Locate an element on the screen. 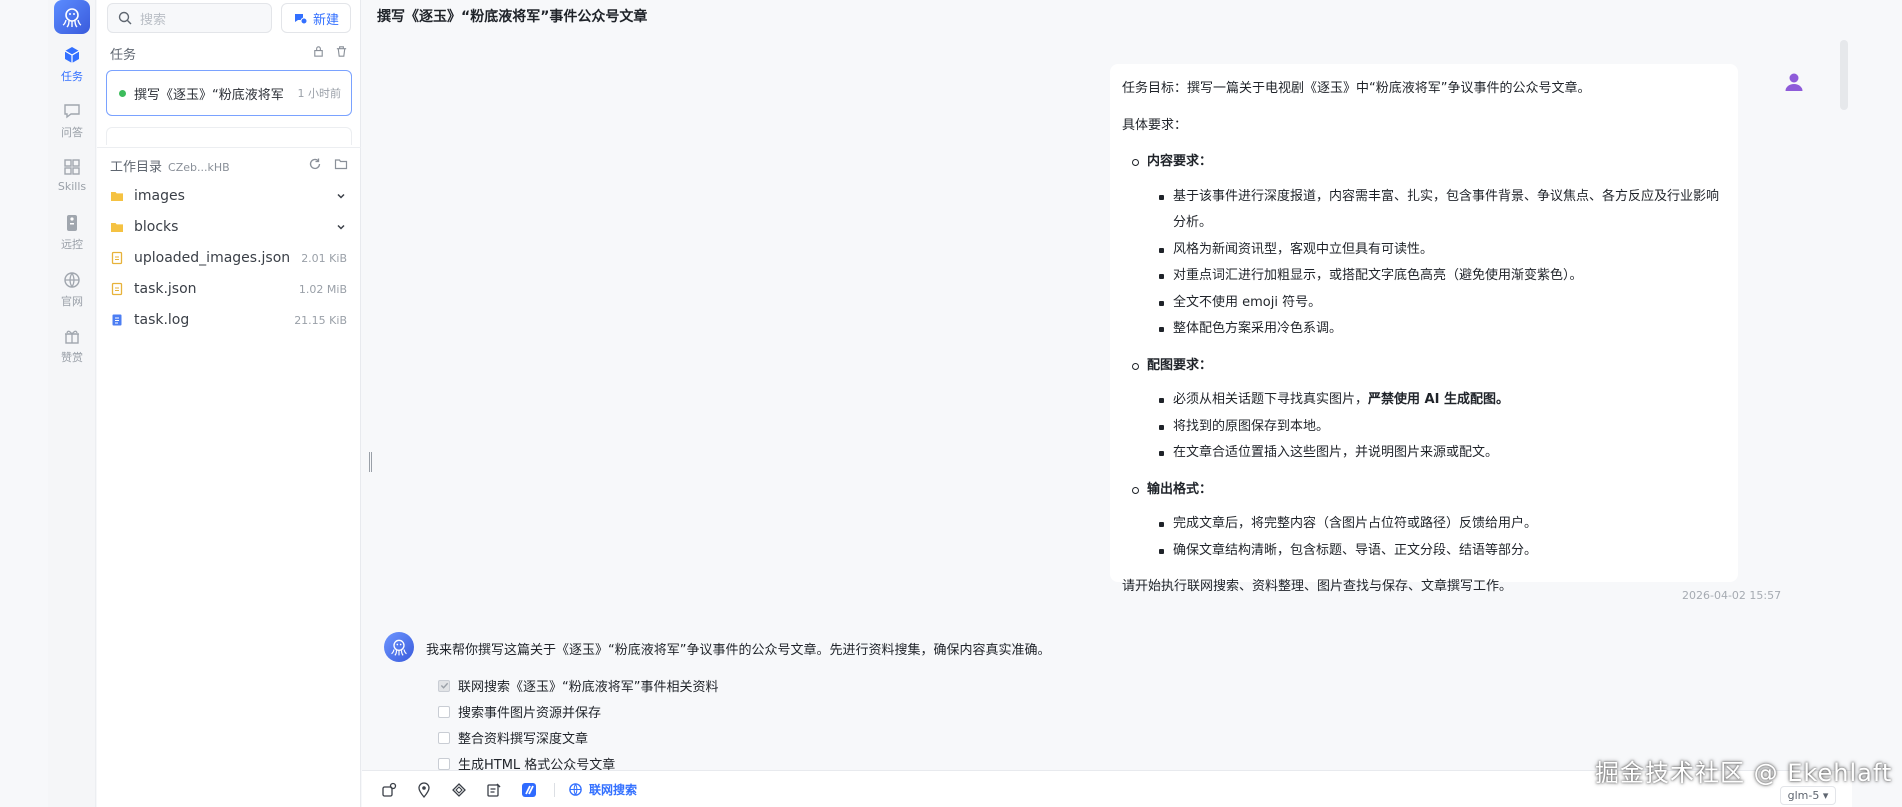 The height and width of the screenshot is (807, 1902). app-logo is located at coordinates (72, 17).